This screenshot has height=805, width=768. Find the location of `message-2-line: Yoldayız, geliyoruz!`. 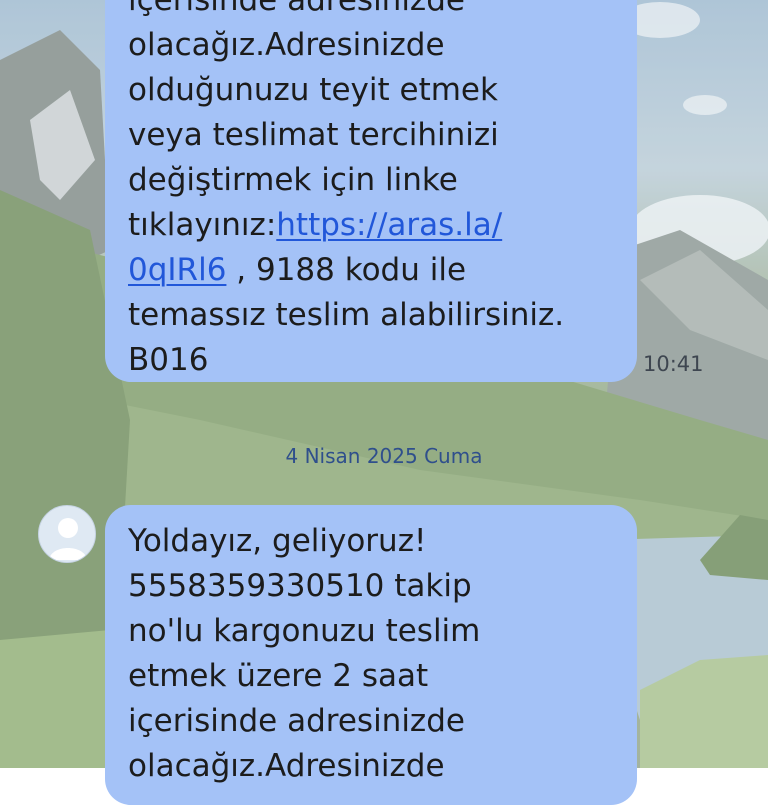

message-2-line: Yoldayız, geliyoruz! is located at coordinates (277, 541).